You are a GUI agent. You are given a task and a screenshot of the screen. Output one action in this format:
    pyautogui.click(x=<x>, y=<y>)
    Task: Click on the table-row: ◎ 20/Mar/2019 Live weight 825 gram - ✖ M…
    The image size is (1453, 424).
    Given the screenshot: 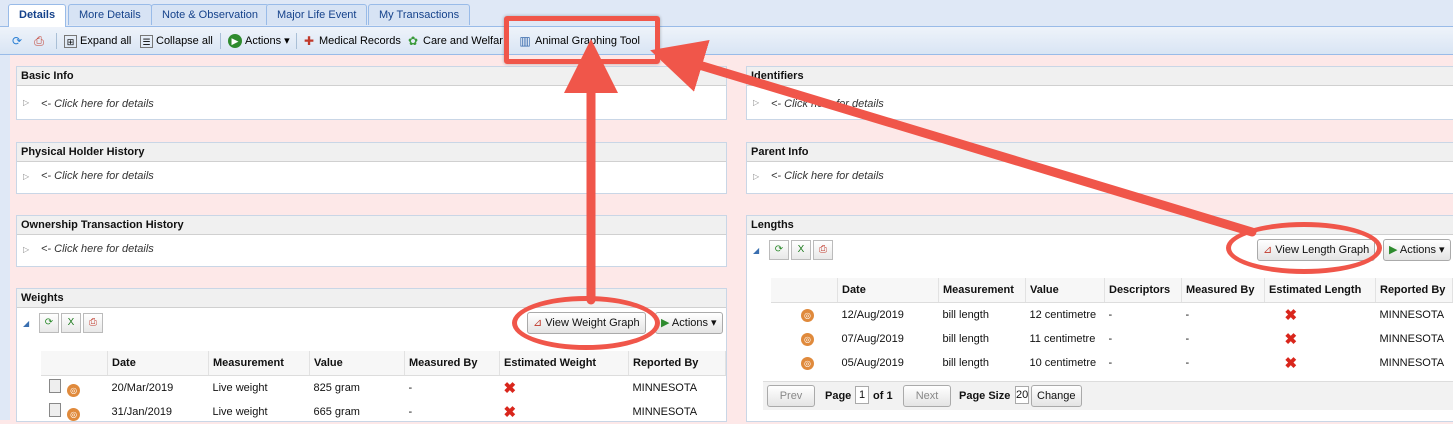 What is the action you would take?
    pyautogui.click(x=383, y=388)
    